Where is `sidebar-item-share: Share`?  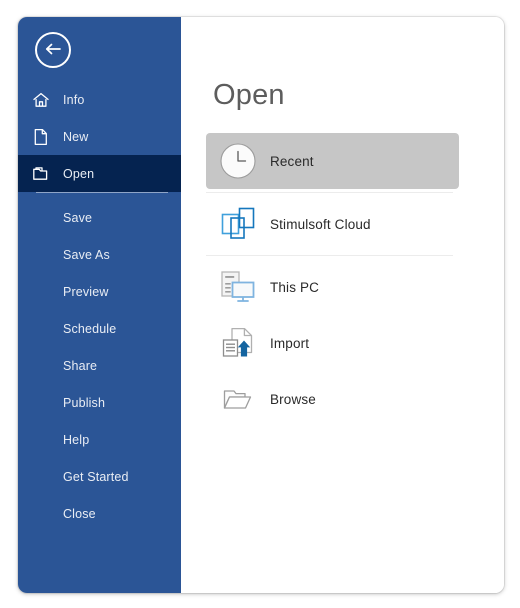 sidebar-item-share: Share is located at coordinates (99, 365).